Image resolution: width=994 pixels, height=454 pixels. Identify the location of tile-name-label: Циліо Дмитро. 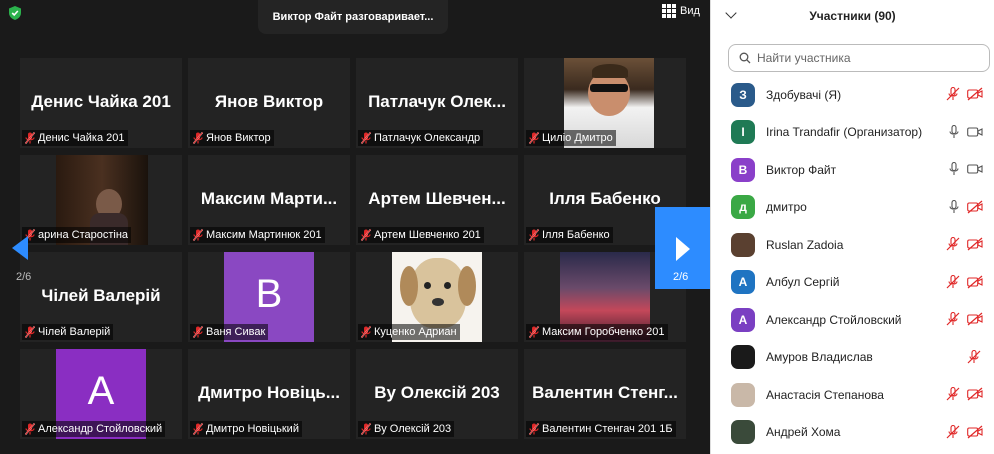
(571, 138).